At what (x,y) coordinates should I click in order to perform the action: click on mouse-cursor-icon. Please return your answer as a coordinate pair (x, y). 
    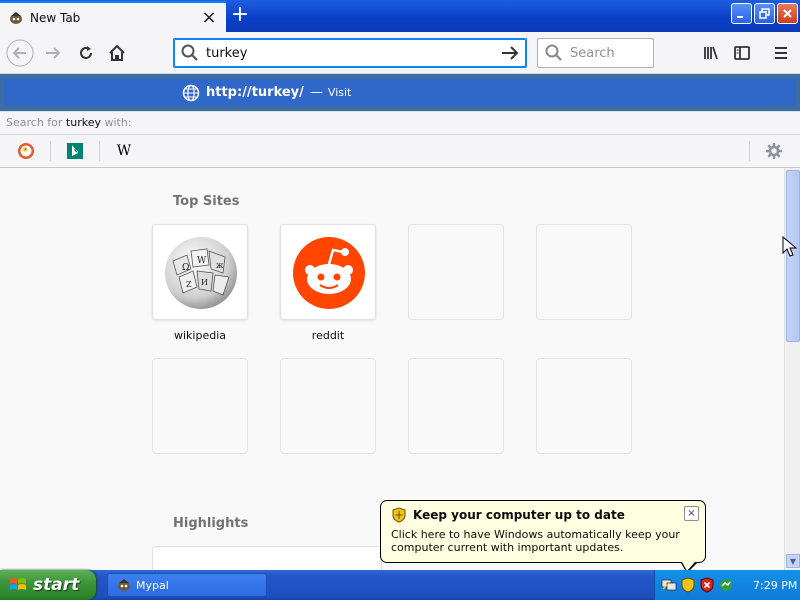
    Looking at the image, I should click on (790, 246).